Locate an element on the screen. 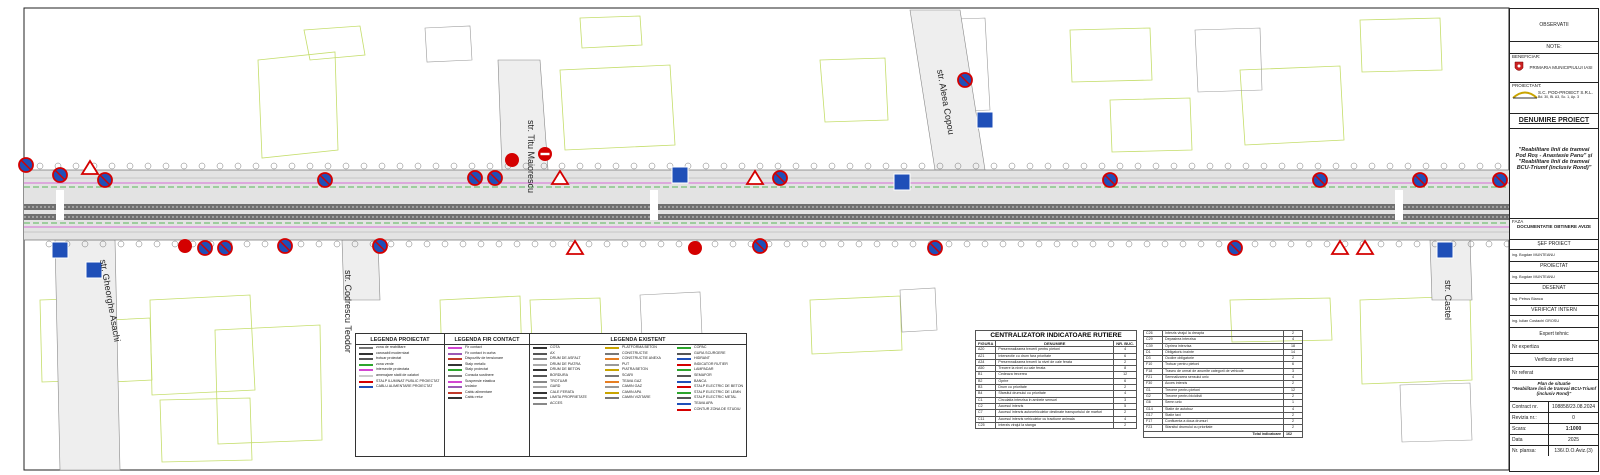 The image size is (1600, 475). legend-item-label: ACCES is located at coordinates (556, 402).